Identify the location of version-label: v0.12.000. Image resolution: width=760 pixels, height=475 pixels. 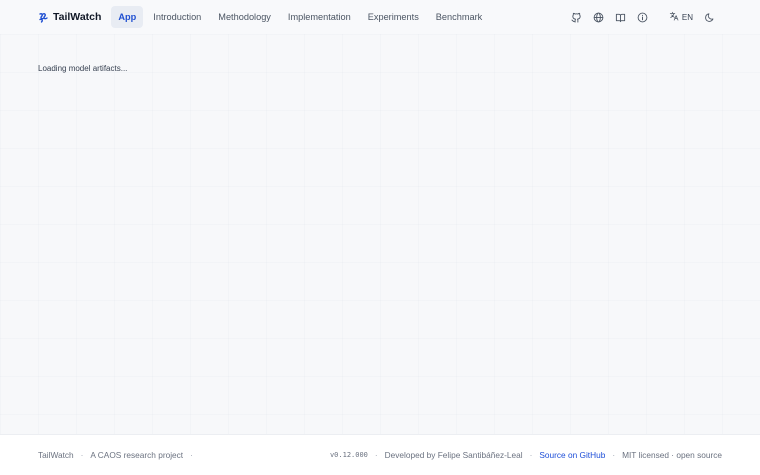
(348, 455).